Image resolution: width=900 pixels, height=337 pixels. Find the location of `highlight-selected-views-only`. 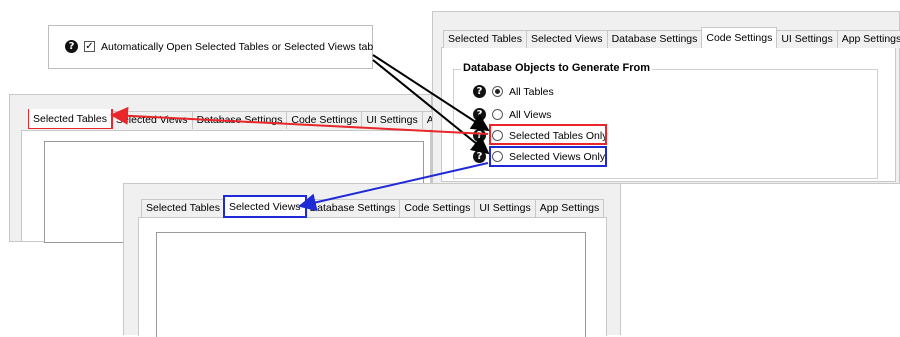

highlight-selected-views-only is located at coordinates (548, 156).